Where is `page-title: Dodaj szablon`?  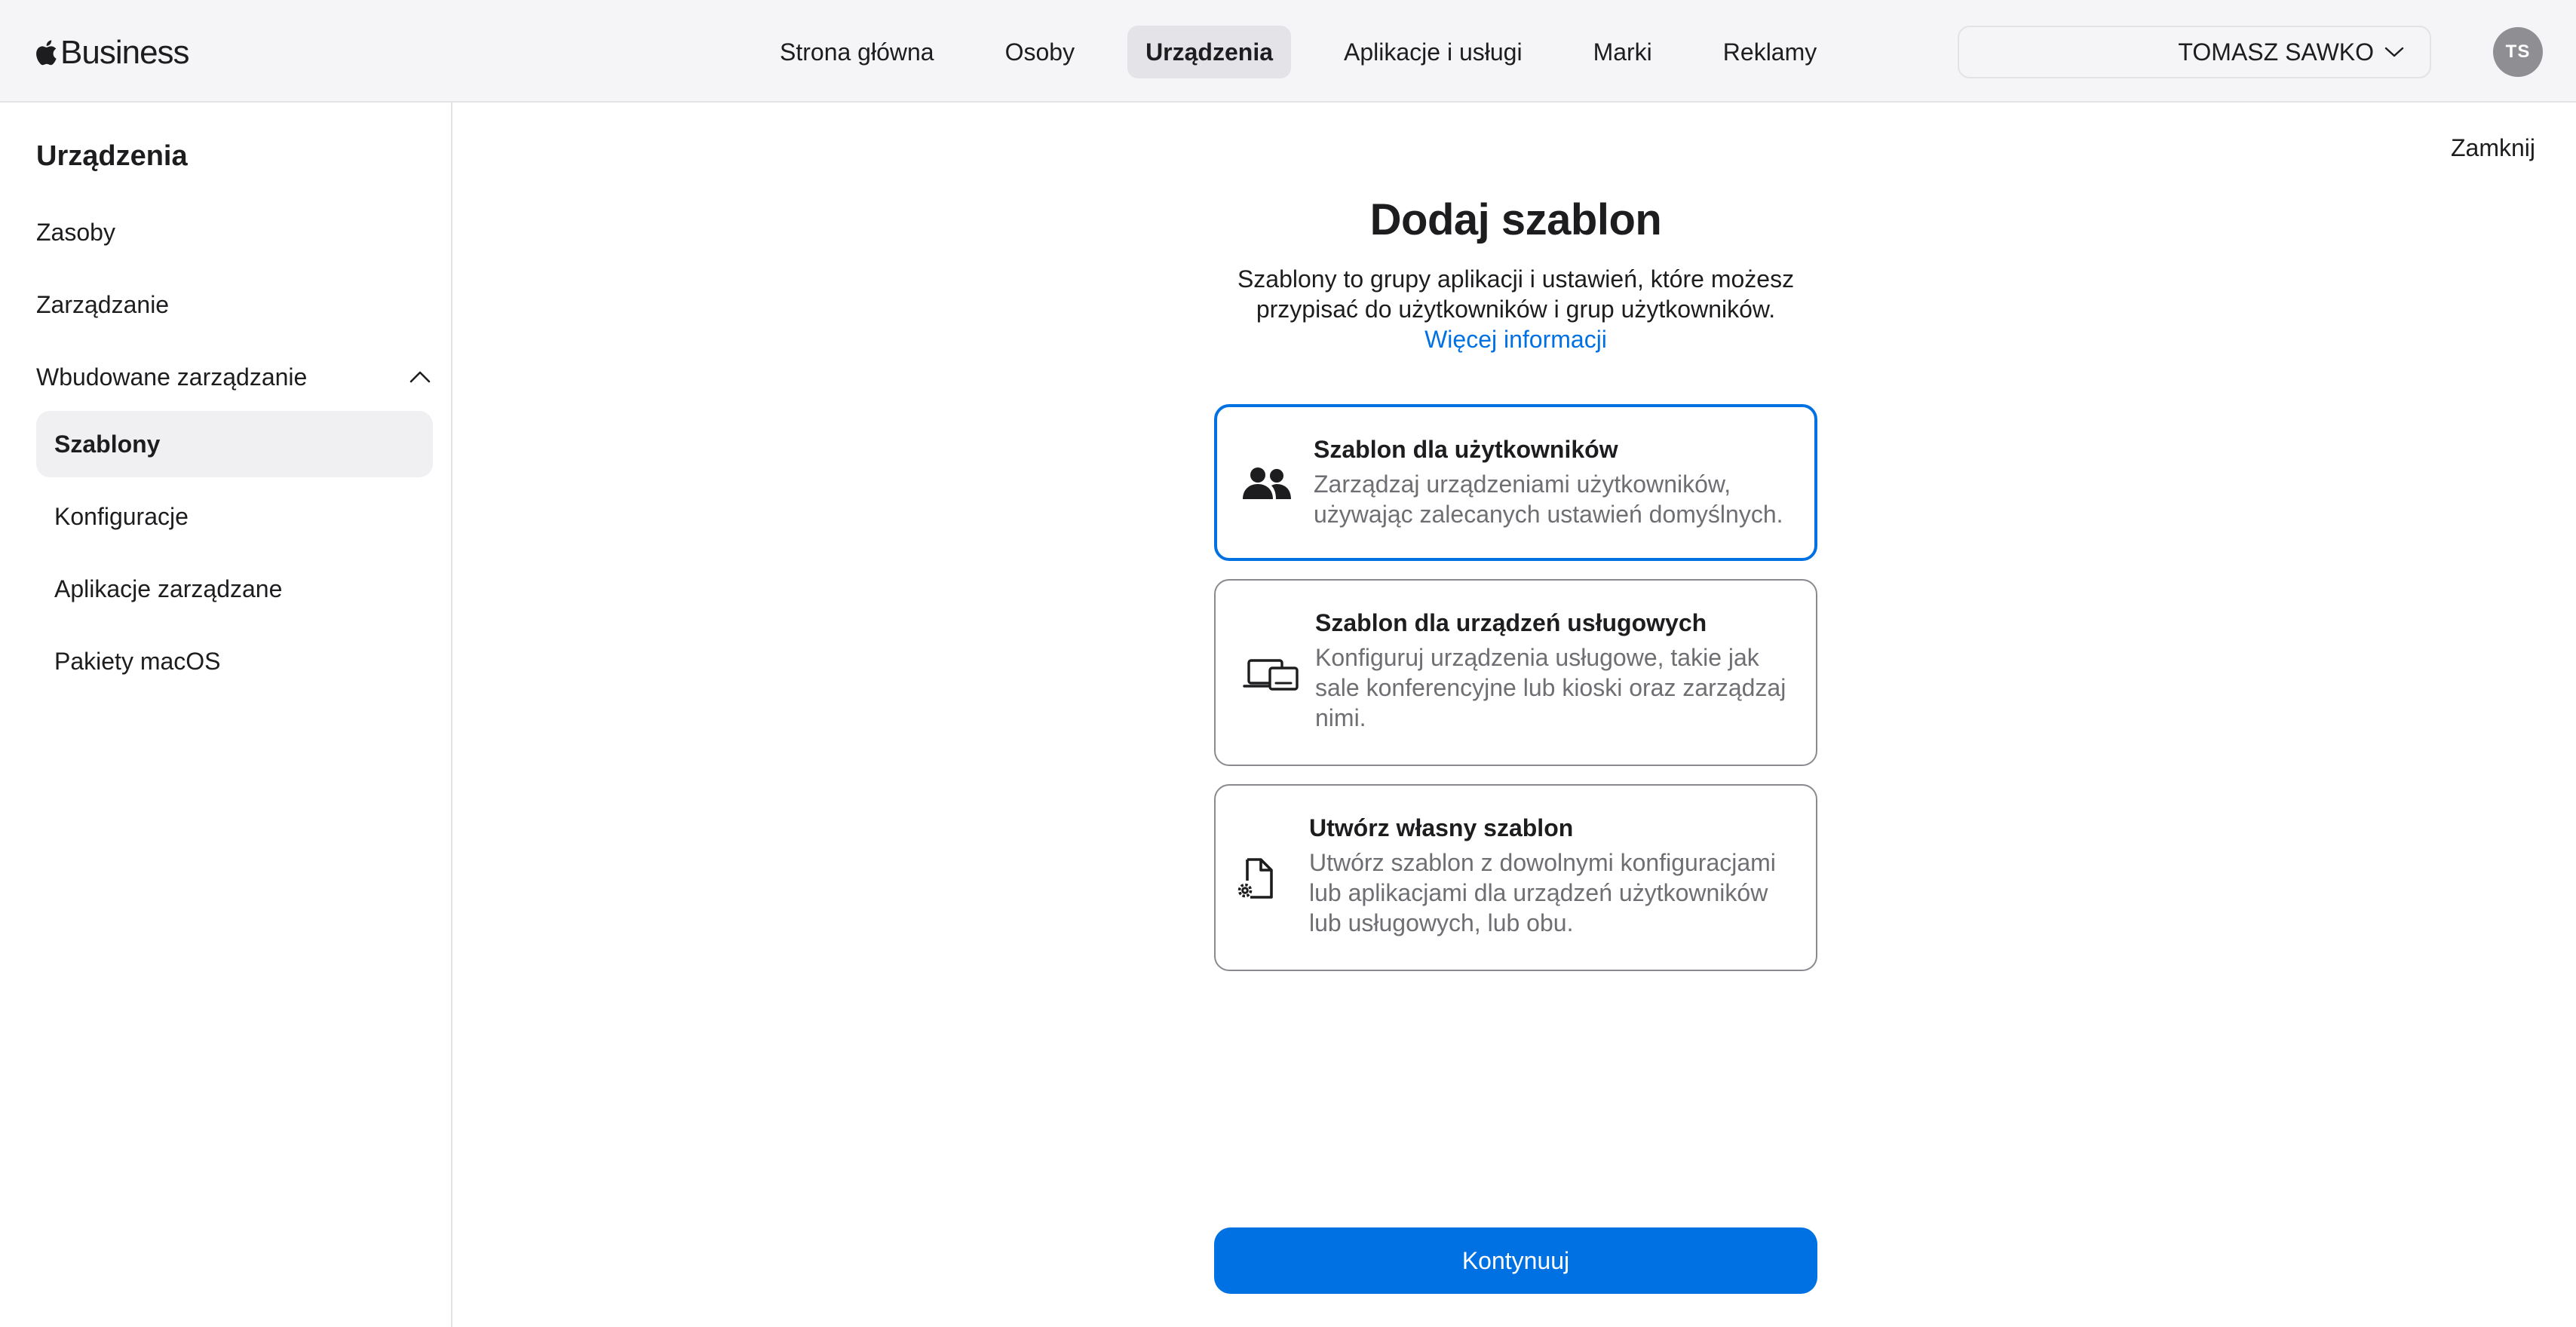 page-title: Dodaj szablon is located at coordinates (1515, 219).